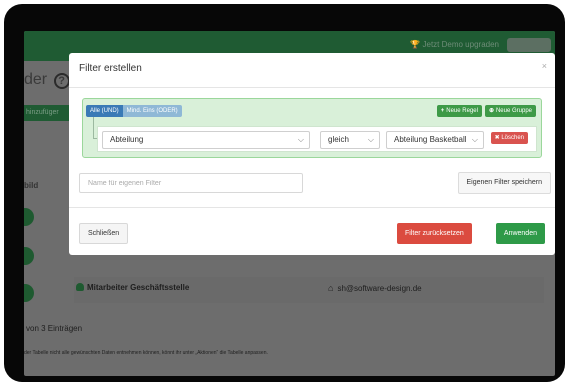 This screenshot has width=569, height=386. What do you see at coordinates (504, 183) in the screenshot?
I see `save-filter-button: Eigenen Filter speichern` at bounding box center [504, 183].